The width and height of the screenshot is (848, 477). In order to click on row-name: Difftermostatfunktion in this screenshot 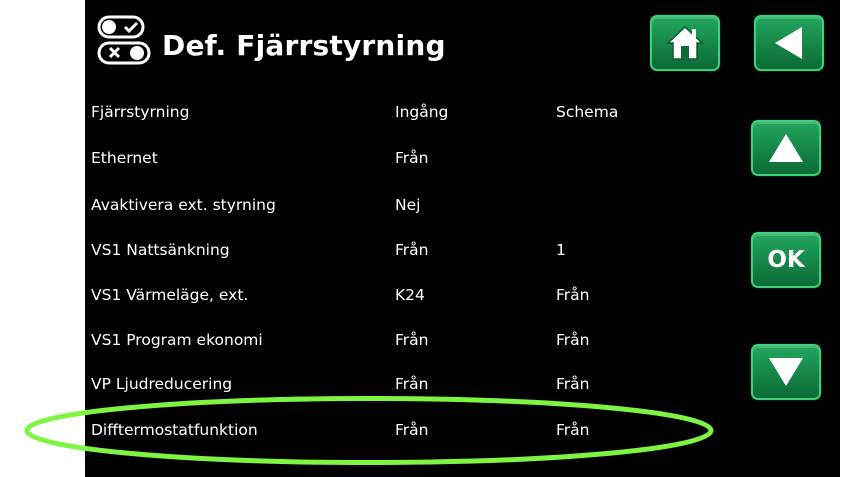, I will do `click(174, 430)`.